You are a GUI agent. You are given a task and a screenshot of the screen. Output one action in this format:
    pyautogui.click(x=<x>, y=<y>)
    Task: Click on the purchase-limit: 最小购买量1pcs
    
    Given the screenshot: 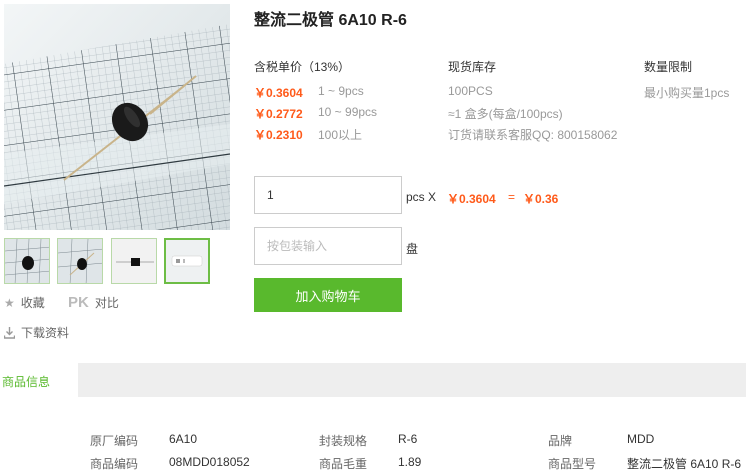 What is the action you would take?
    pyautogui.click(x=687, y=93)
    